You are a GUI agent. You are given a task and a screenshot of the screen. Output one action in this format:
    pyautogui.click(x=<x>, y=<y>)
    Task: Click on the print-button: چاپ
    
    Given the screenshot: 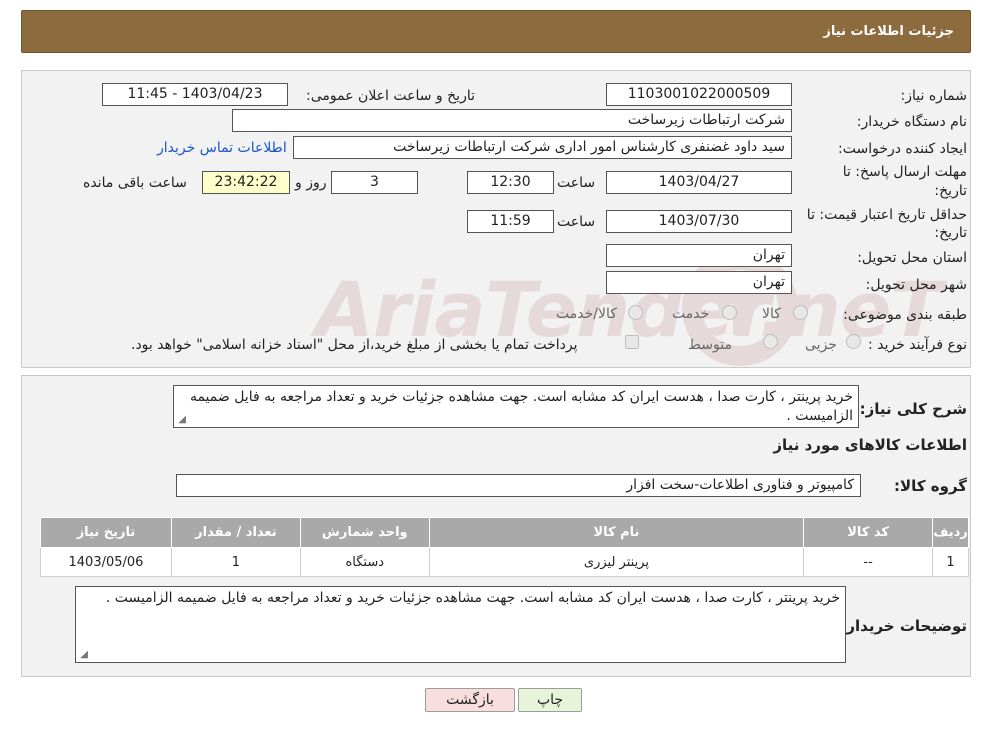 What is the action you would take?
    pyautogui.click(x=550, y=700)
    